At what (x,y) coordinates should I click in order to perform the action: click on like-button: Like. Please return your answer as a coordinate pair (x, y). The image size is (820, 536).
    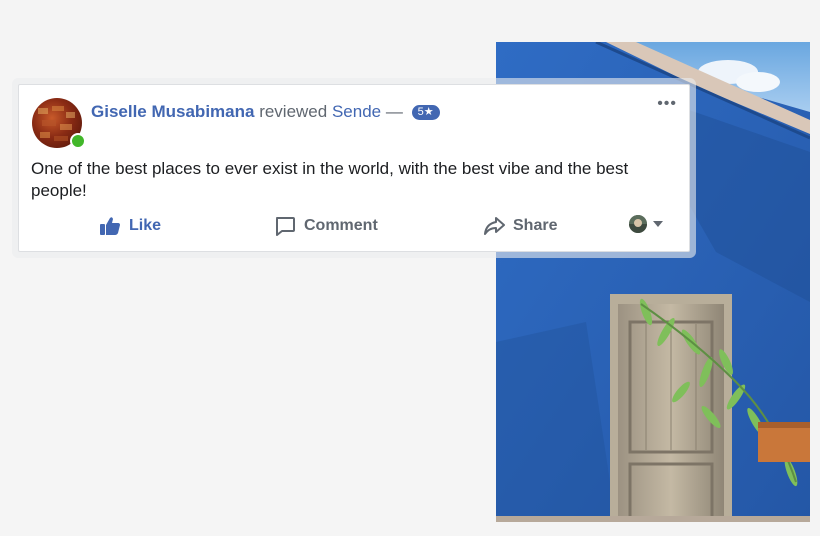
    Looking at the image, I should click on (130, 226).